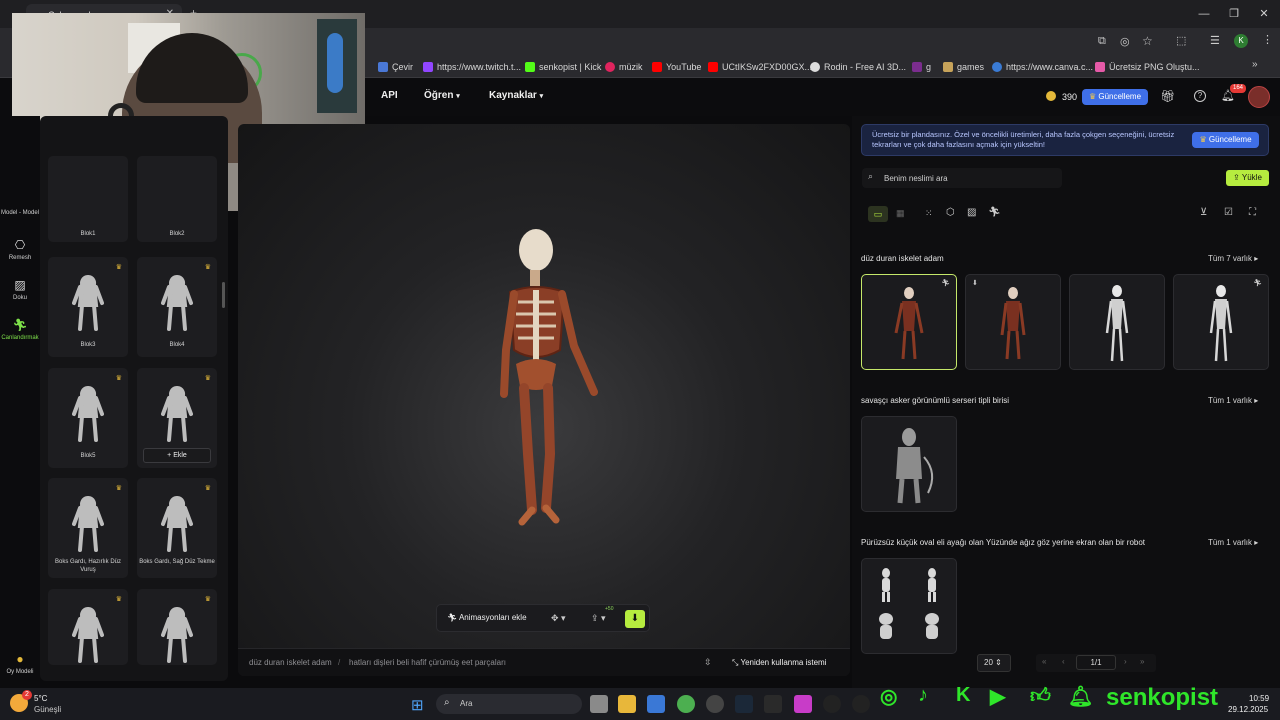 Image resolution: width=1280 pixels, height=720 pixels. What do you see at coordinates (773, 704) in the screenshot?
I see `epic-games-icon` at bounding box center [773, 704].